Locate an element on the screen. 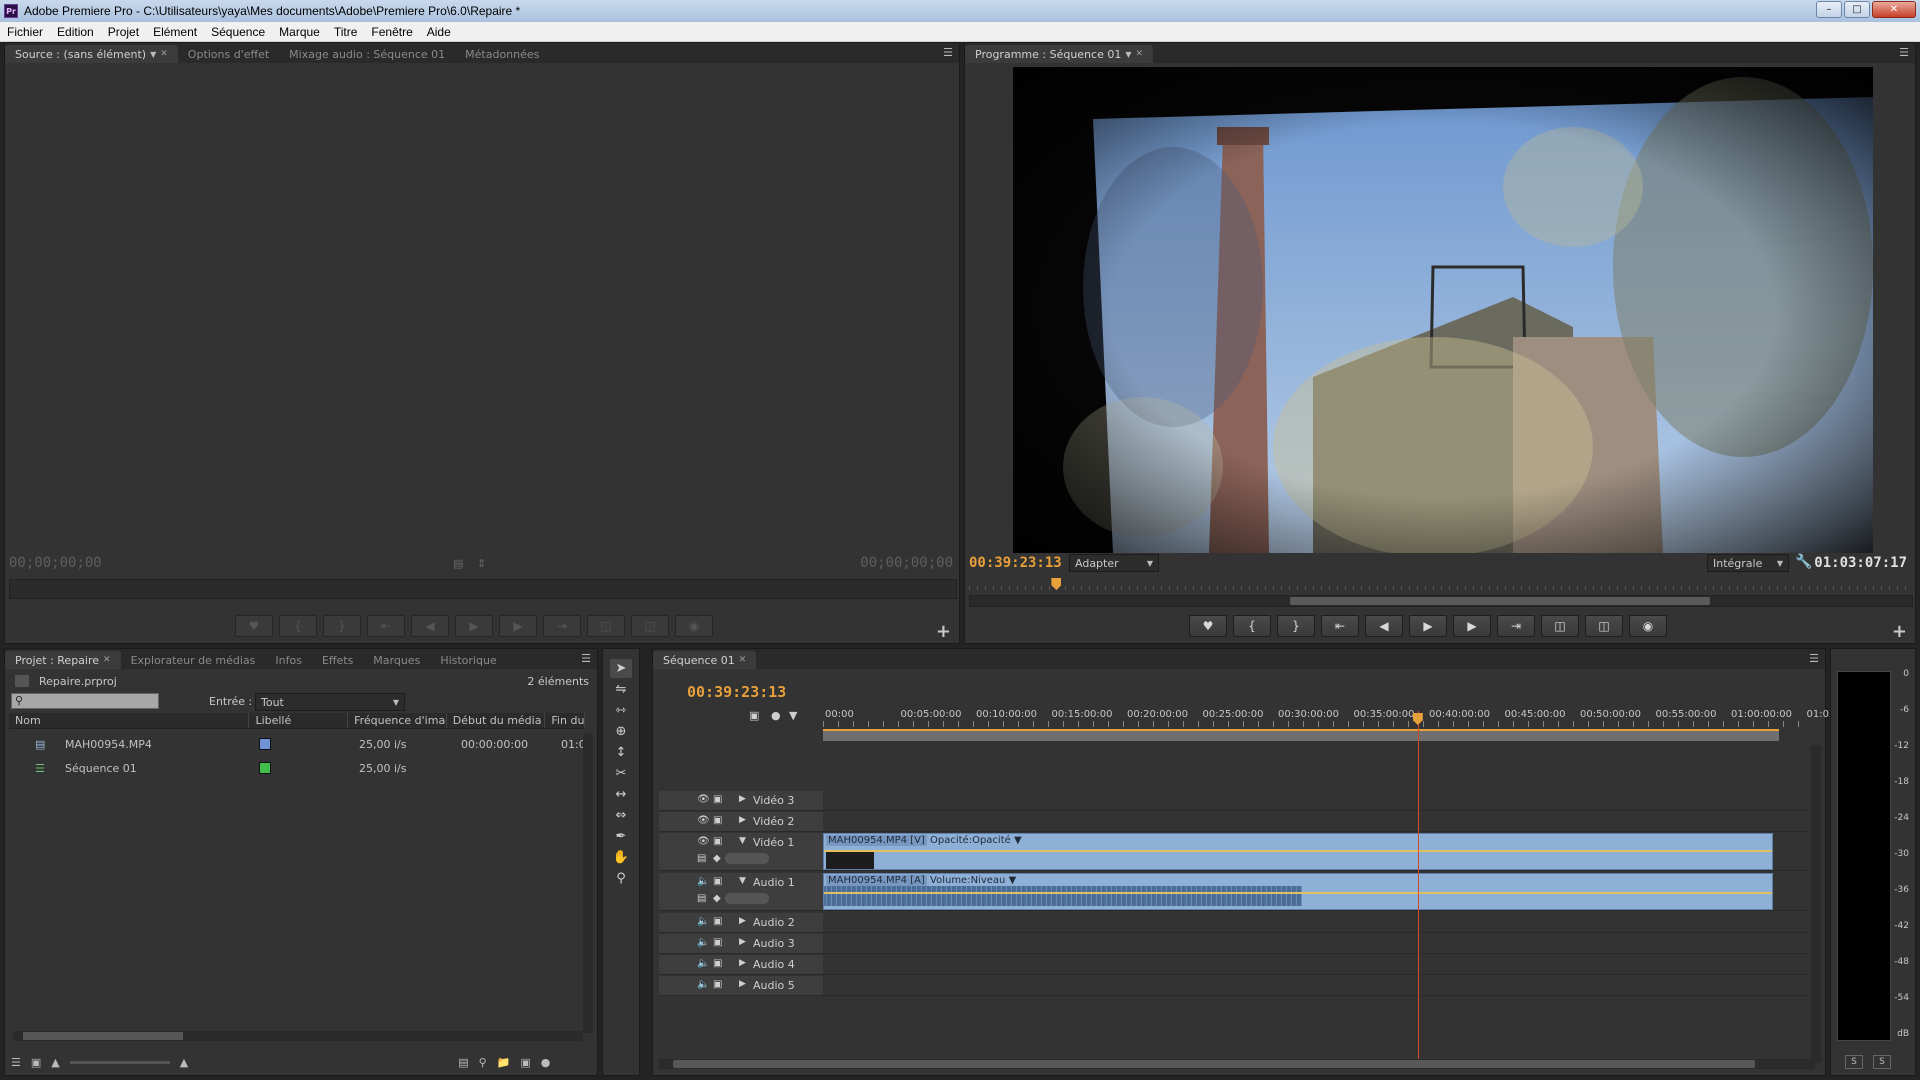  hand-tool-icon: ✋ is located at coordinates (621, 857).